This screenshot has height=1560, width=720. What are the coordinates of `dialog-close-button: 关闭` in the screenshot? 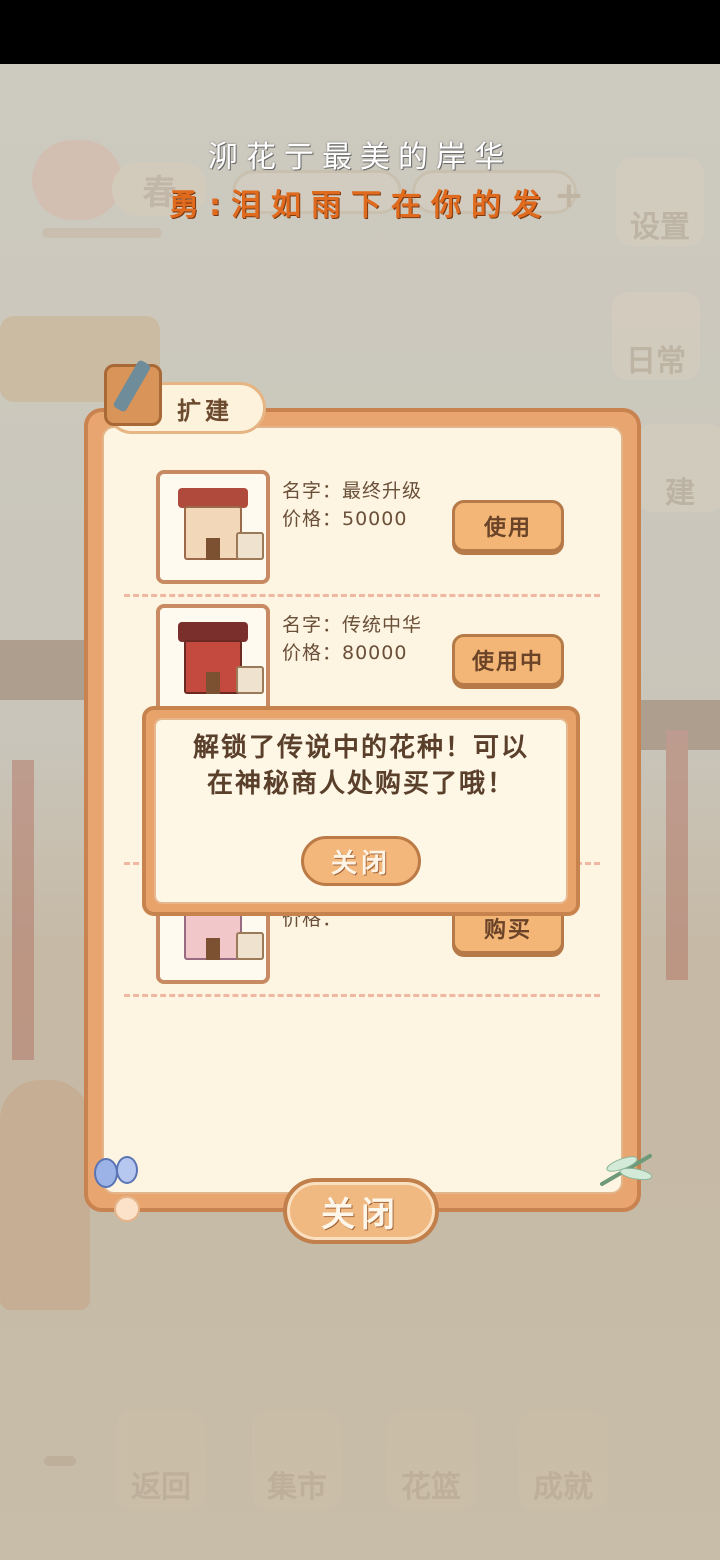 It's located at (361, 1211).